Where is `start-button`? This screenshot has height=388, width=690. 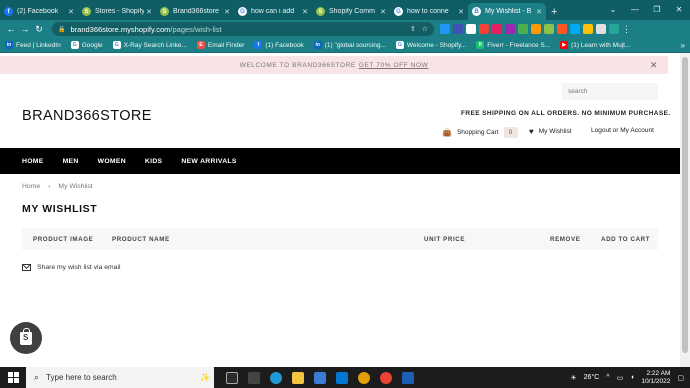 start-button is located at coordinates (13, 377).